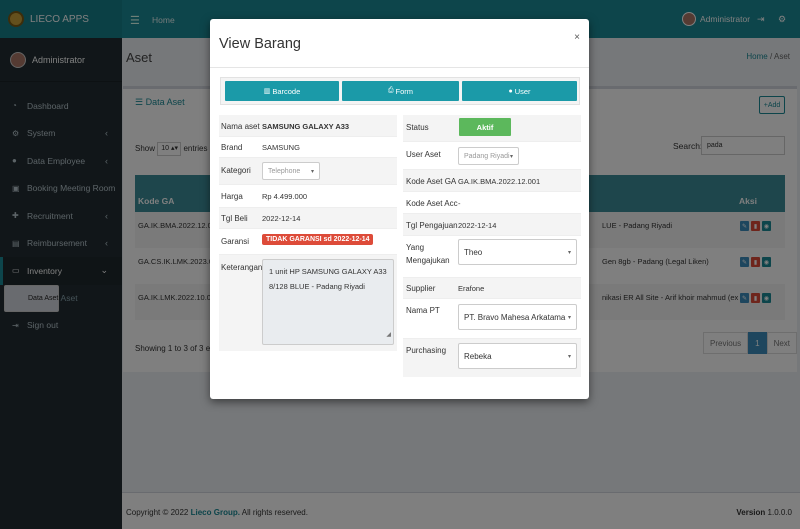  I want to click on row-nama-pt: Nama PT PT. Bravo Mahesa Arkatama ▾, so click(492, 319).